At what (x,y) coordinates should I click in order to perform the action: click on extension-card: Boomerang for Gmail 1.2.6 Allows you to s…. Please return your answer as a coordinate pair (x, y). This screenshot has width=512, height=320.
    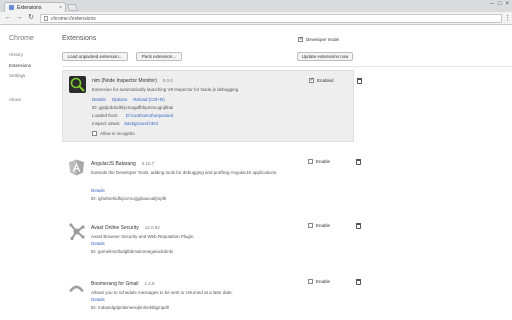
    Looking at the image, I should click on (211, 296).